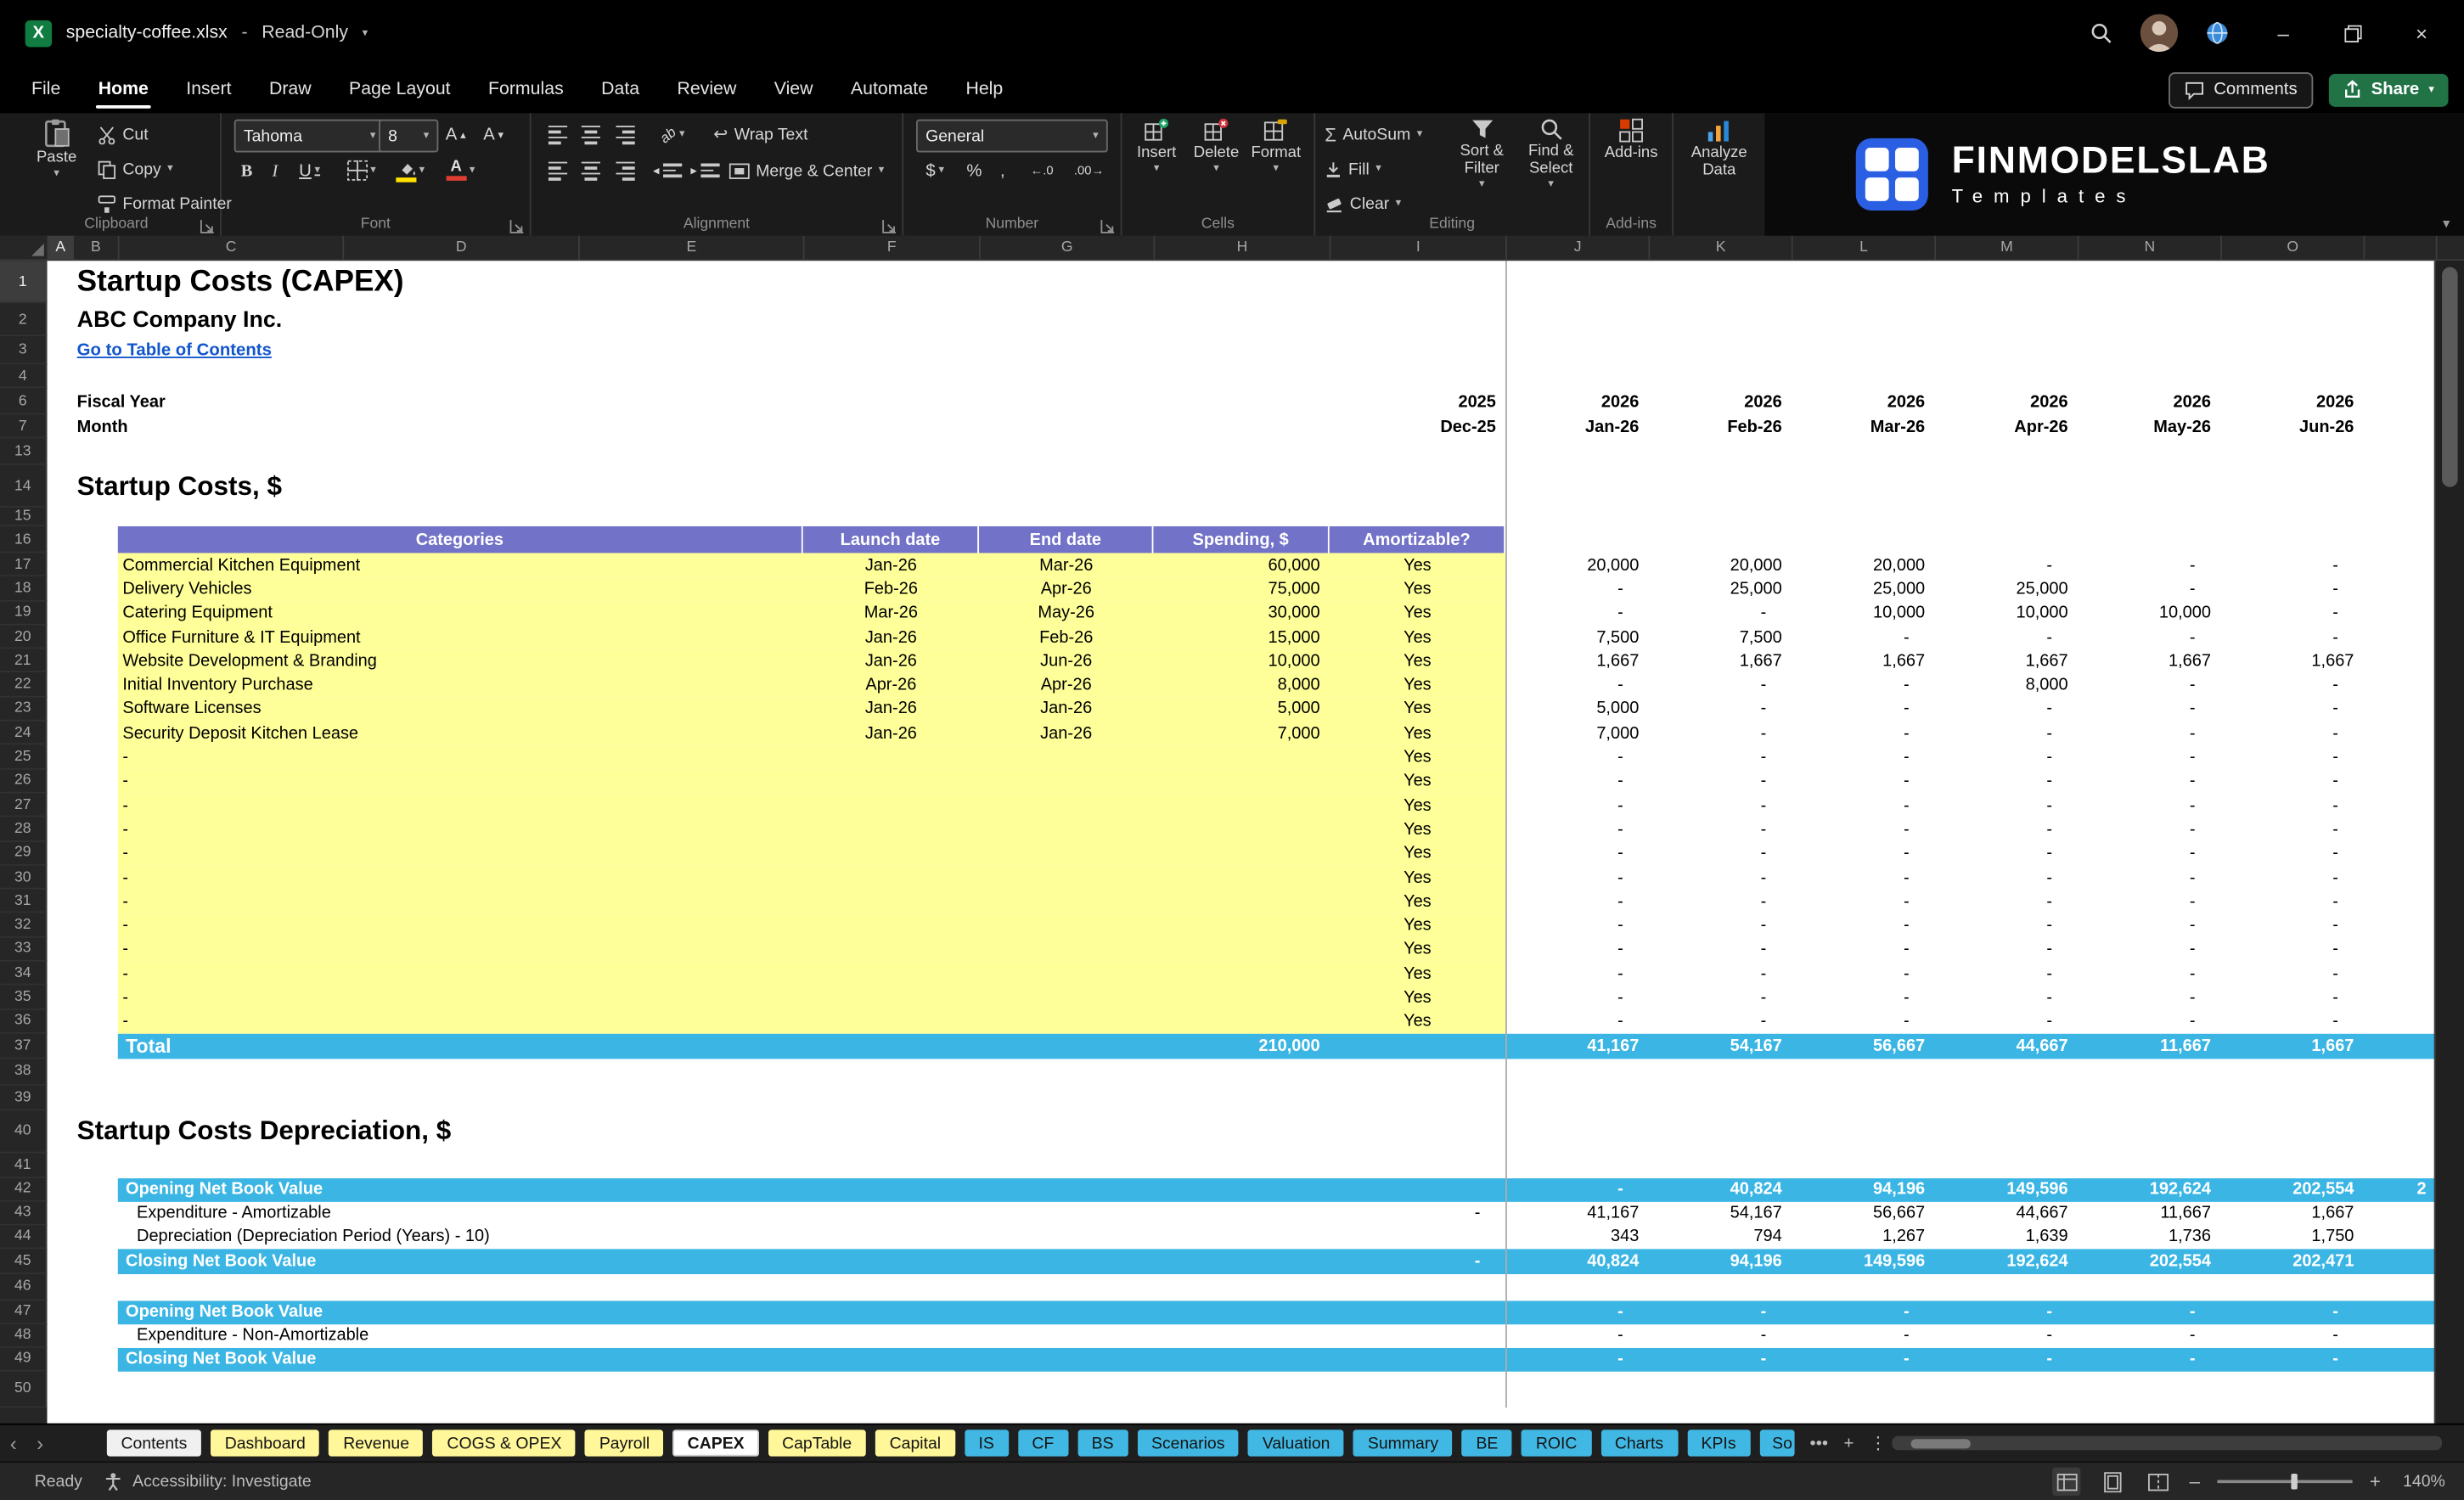 The width and height of the screenshot is (2464, 1500). What do you see at coordinates (1576, 1190) in the screenshot?
I see `cell-J42: -` at bounding box center [1576, 1190].